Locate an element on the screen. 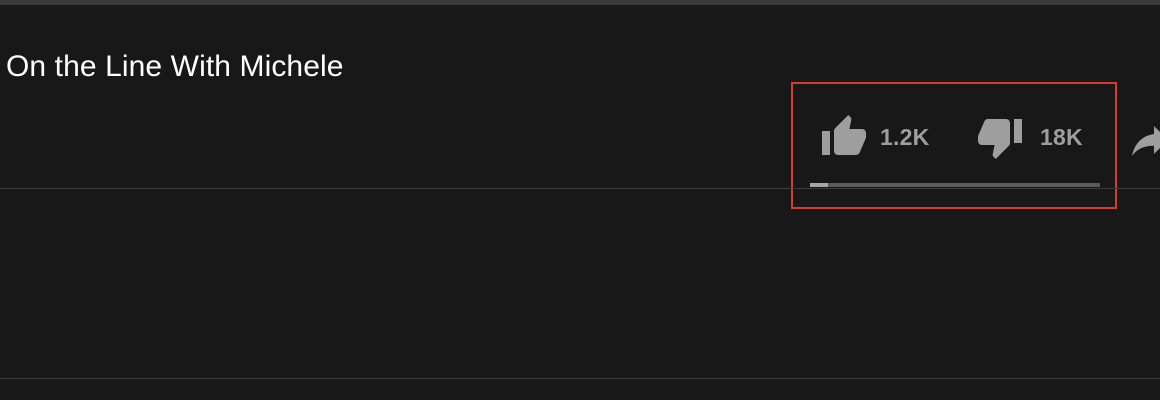  rating-controls: 1.2K 18K is located at coordinates (954, 149).